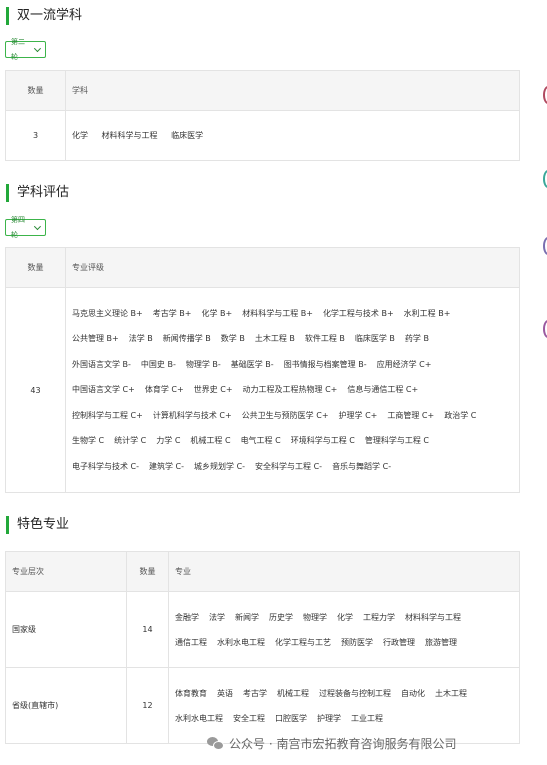 This screenshot has width=547, height=765. What do you see at coordinates (158, 364) in the screenshot?
I see `subject-tag: 中国史 B-` at bounding box center [158, 364].